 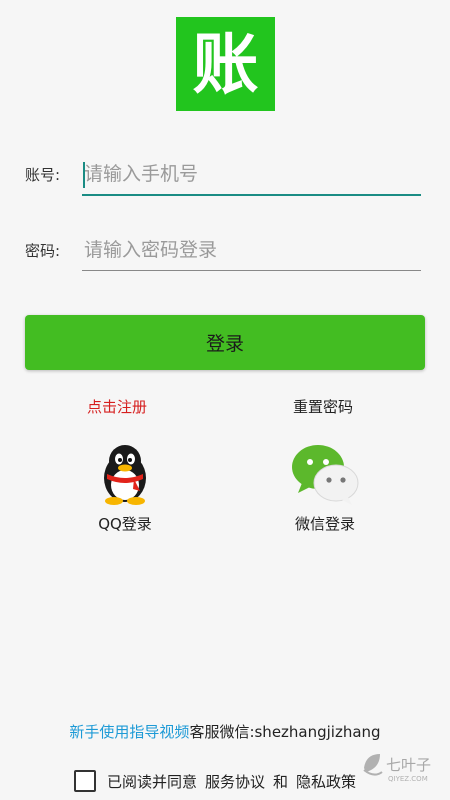 I want to click on footer-info: 新手使用指导视频客服微信:shezhangjizhang, so click(x=225, y=731).